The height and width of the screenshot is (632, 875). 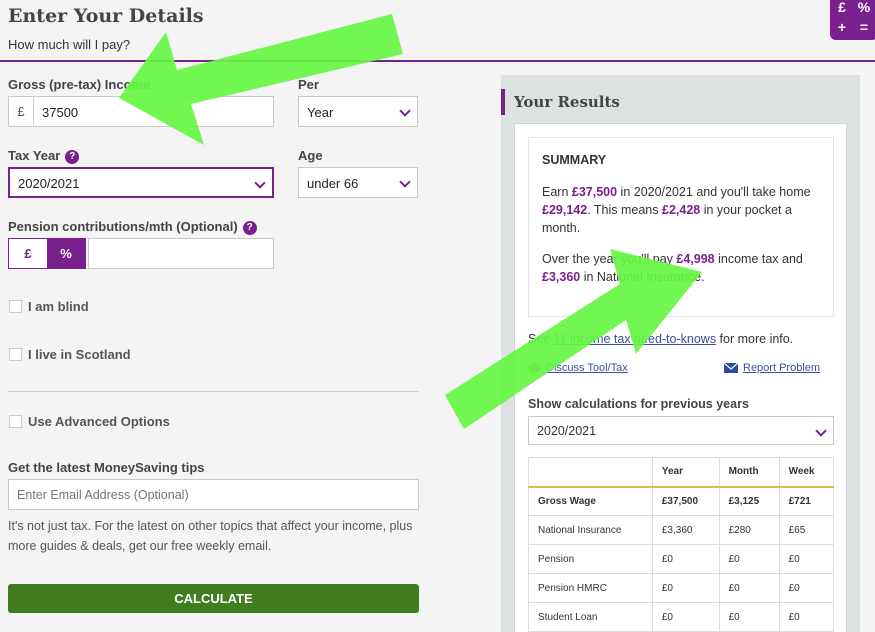 What do you see at coordinates (573, 339) in the screenshot?
I see `arrow-to-summary-icon` at bounding box center [573, 339].